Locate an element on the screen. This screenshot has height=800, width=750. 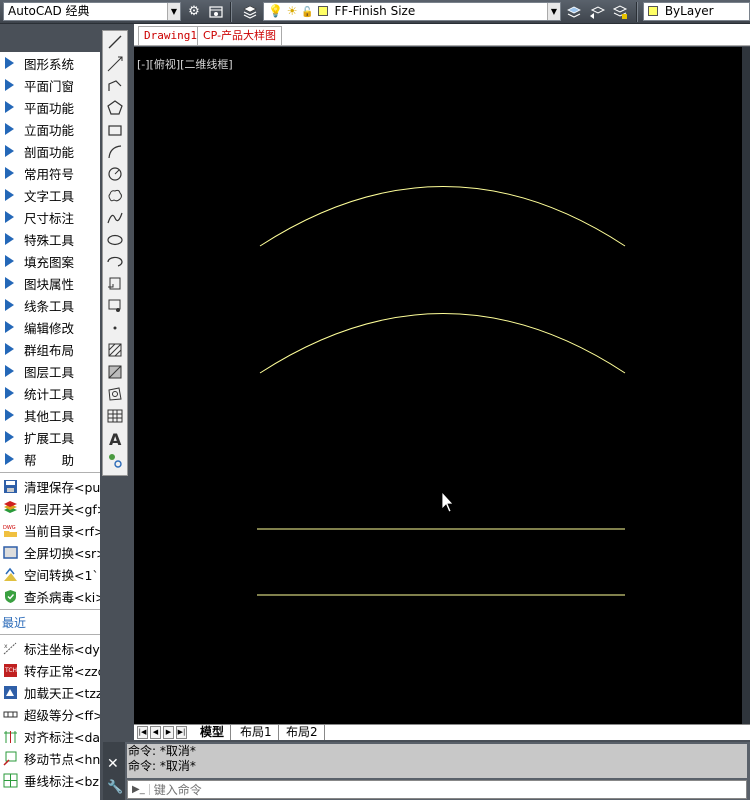
arc-icon is located at coordinates (115, 152).